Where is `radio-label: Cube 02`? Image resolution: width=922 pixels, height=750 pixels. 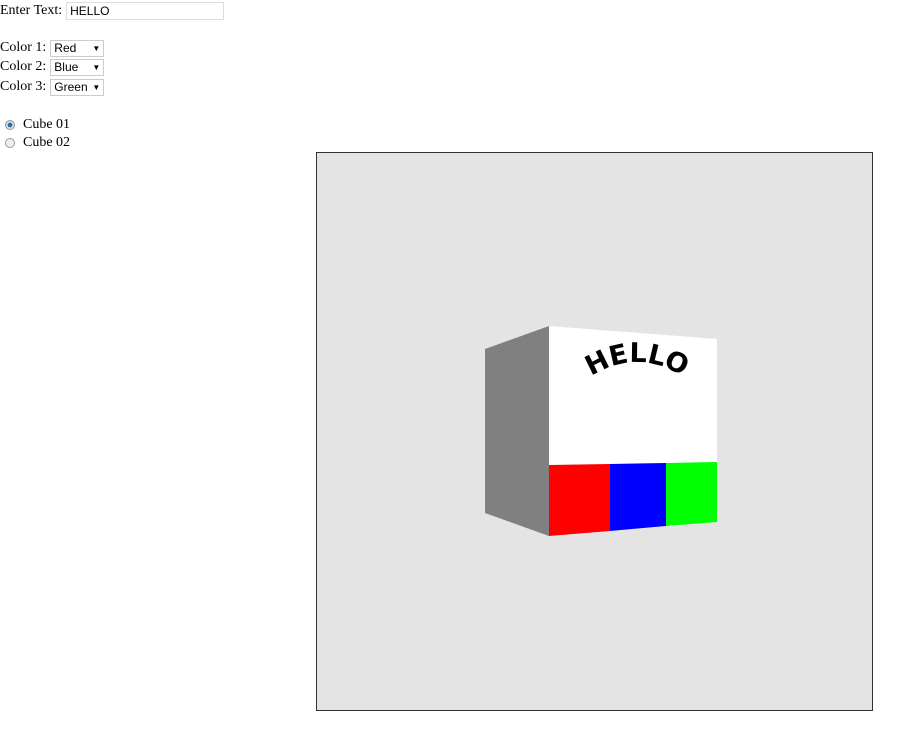 radio-label: Cube 02 is located at coordinates (47, 142).